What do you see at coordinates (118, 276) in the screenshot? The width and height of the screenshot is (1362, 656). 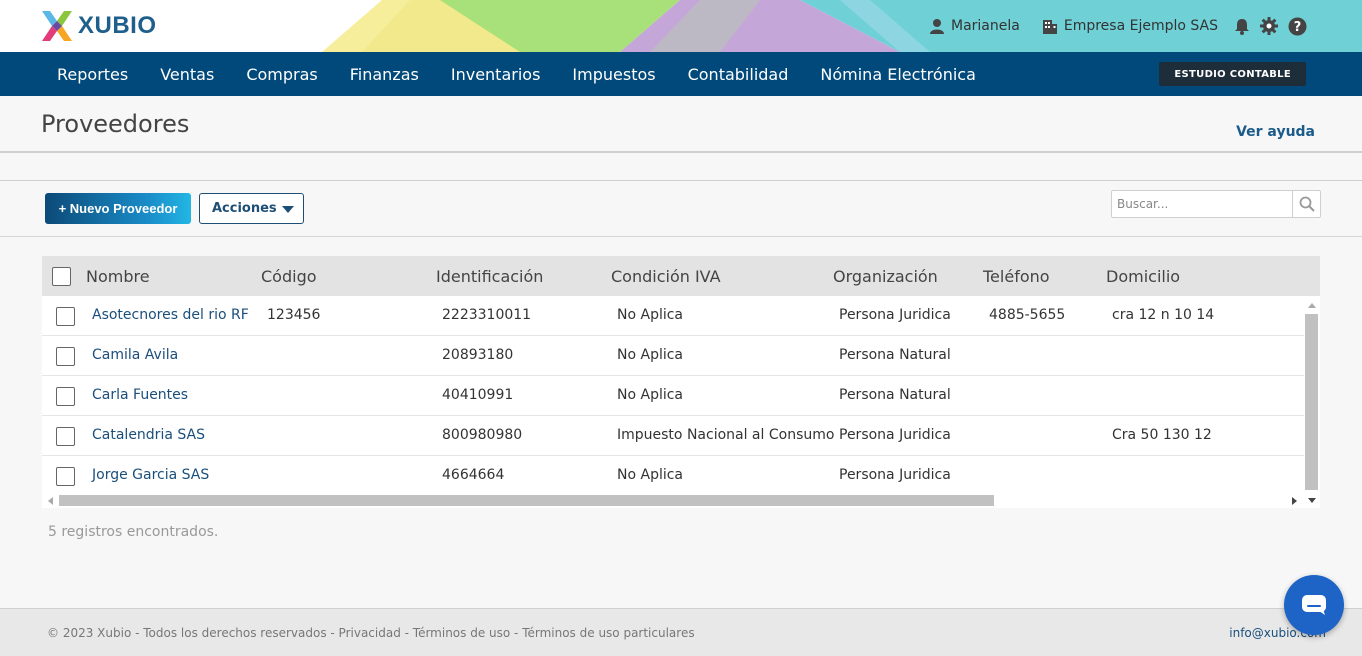 I see `column-header-nombre: Nombre` at bounding box center [118, 276].